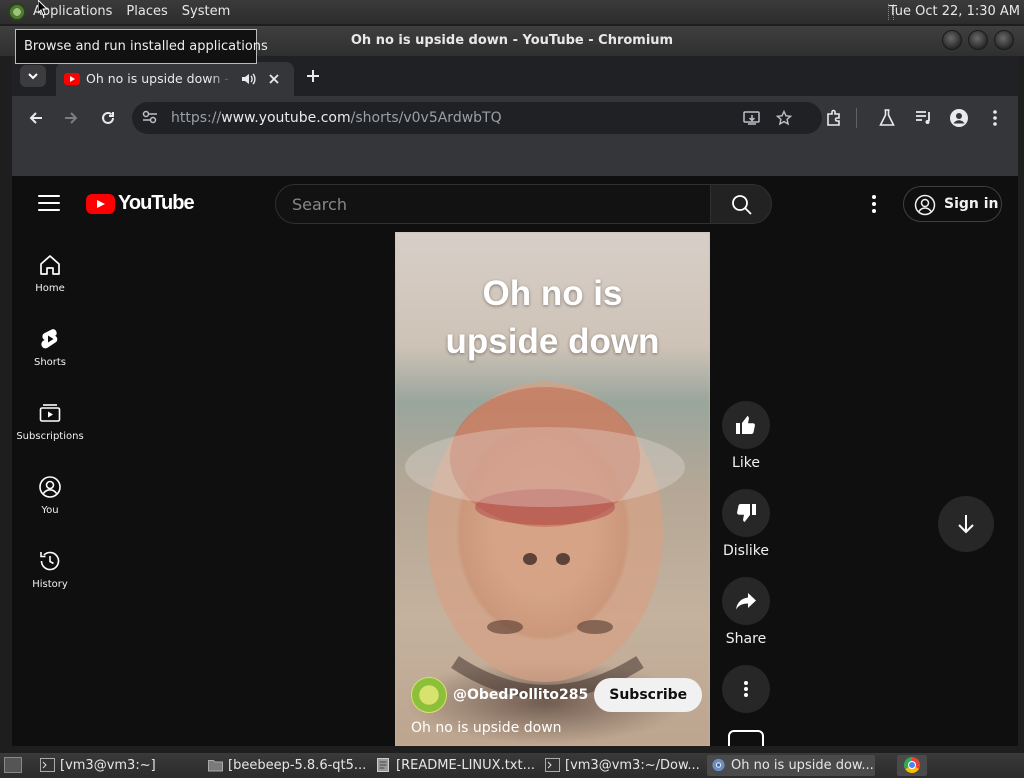 The height and width of the screenshot is (778, 1024). What do you see at coordinates (100, 203) in the screenshot?
I see `youtube-play-icon` at bounding box center [100, 203].